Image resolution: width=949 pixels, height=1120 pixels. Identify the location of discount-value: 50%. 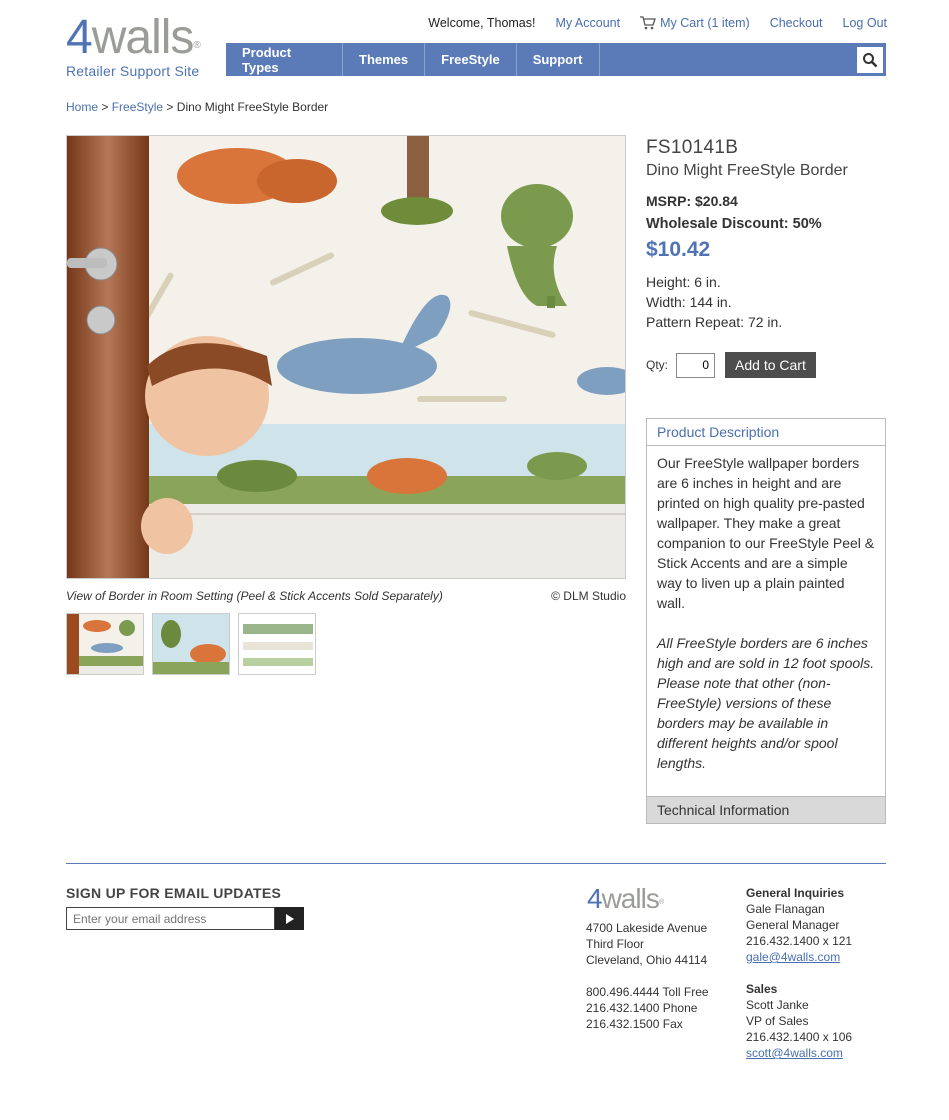
(807, 224).